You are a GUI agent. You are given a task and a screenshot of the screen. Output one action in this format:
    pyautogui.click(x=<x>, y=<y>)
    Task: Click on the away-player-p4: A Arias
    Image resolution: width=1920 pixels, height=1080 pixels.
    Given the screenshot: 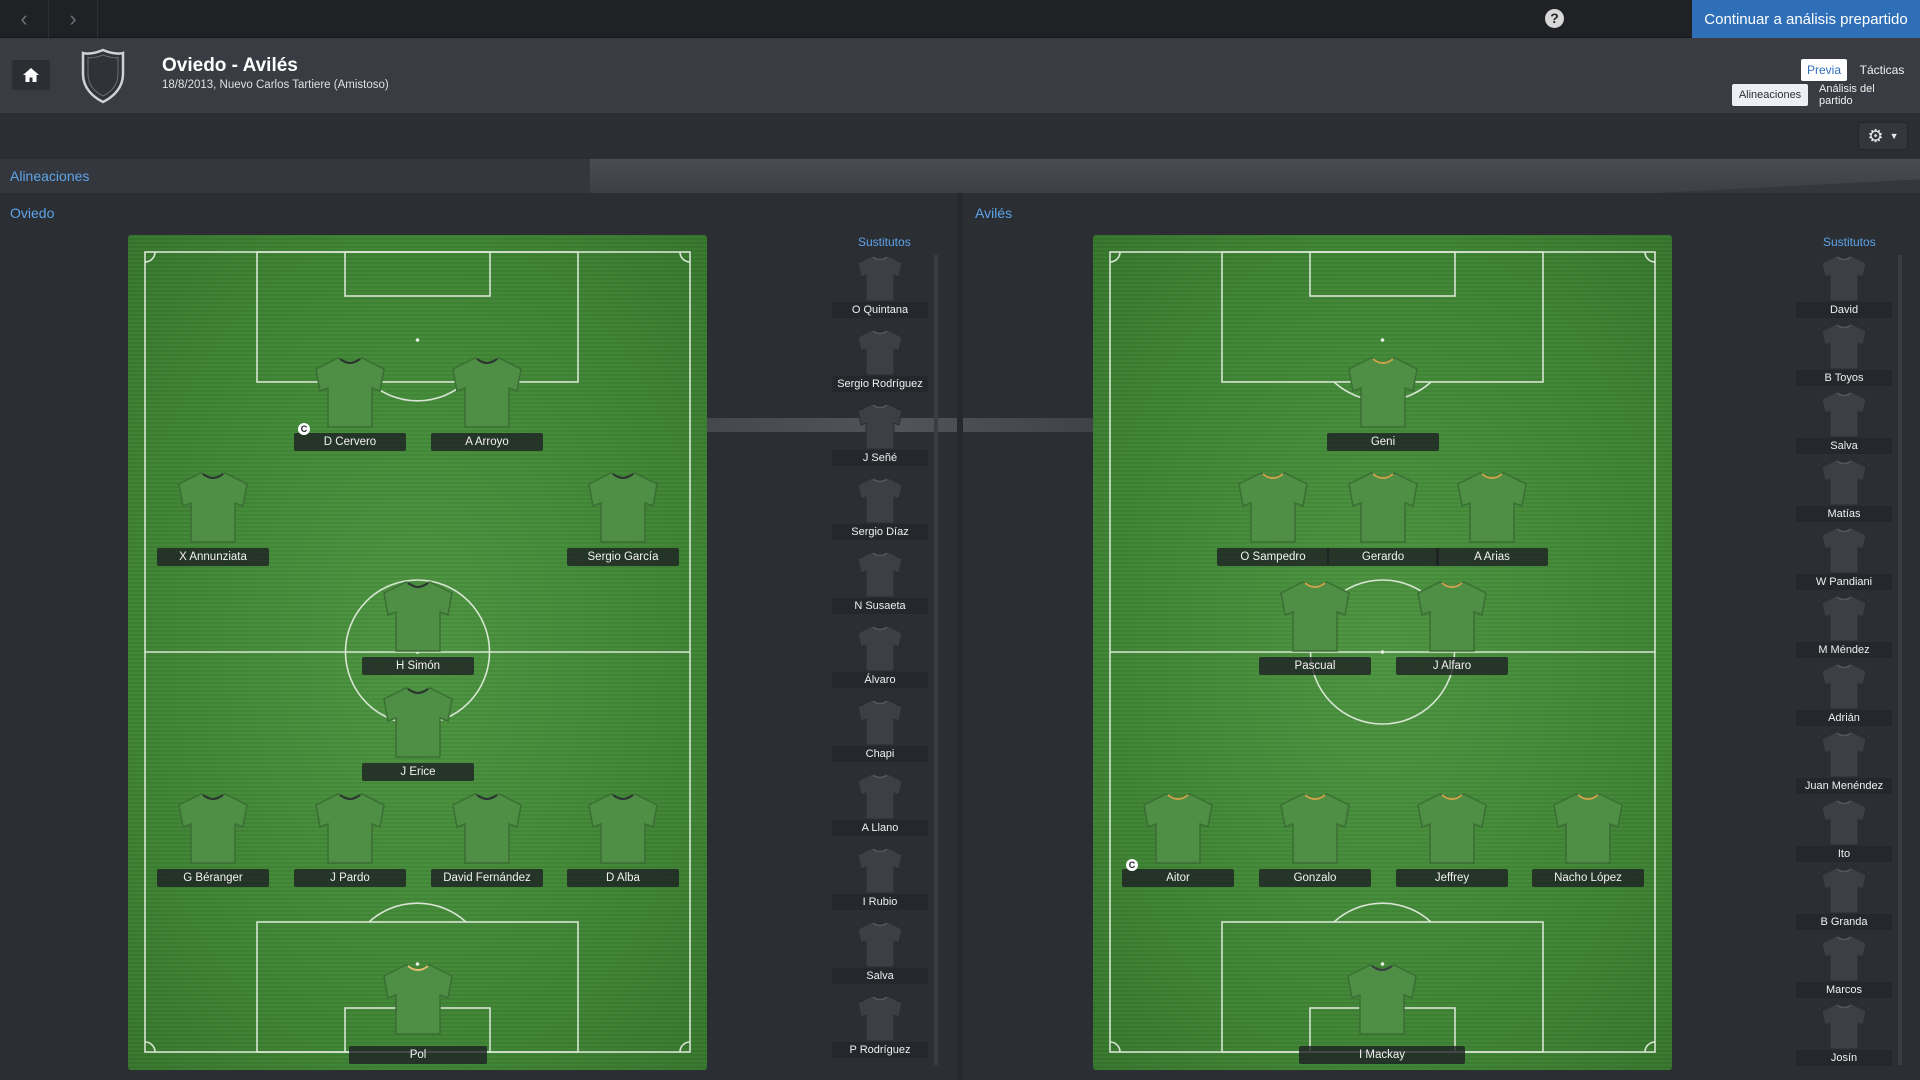 What is the action you would take?
    pyautogui.click(x=1492, y=520)
    